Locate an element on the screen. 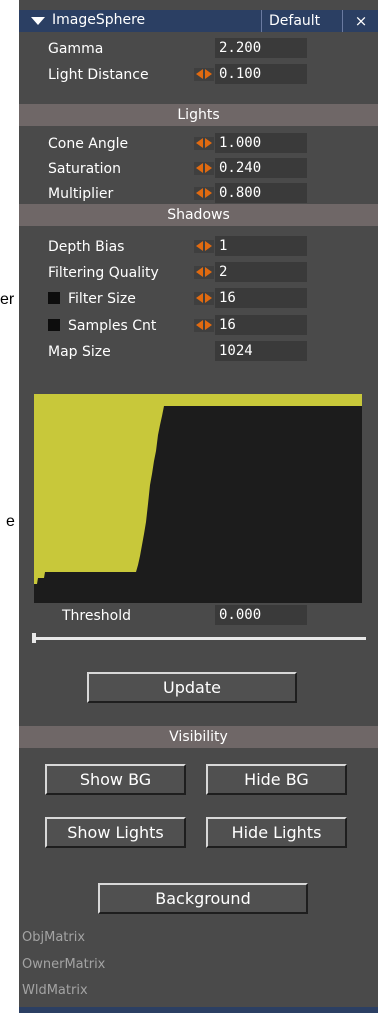  lights-section-header: Lights is located at coordinates (198, 115).